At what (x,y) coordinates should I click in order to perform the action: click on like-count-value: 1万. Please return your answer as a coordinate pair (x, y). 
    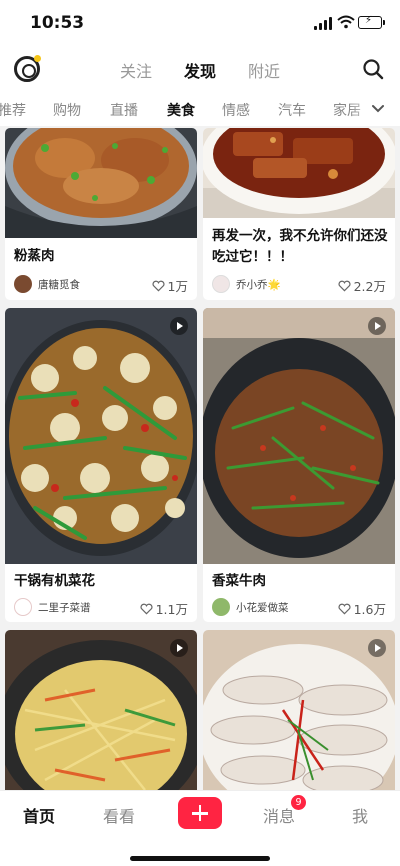
    Looking at the image, I should click on (177, 286).